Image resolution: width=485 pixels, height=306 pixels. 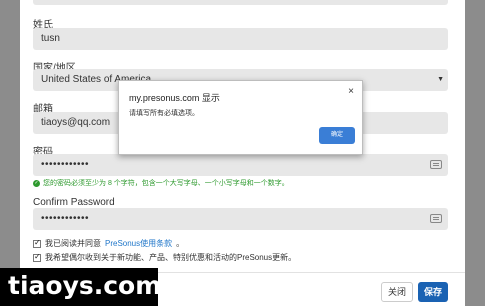 What do you see at coordinates (240, 2) in the screenshot?
I see `previous-field-stub` at bounding box center [240, 2].